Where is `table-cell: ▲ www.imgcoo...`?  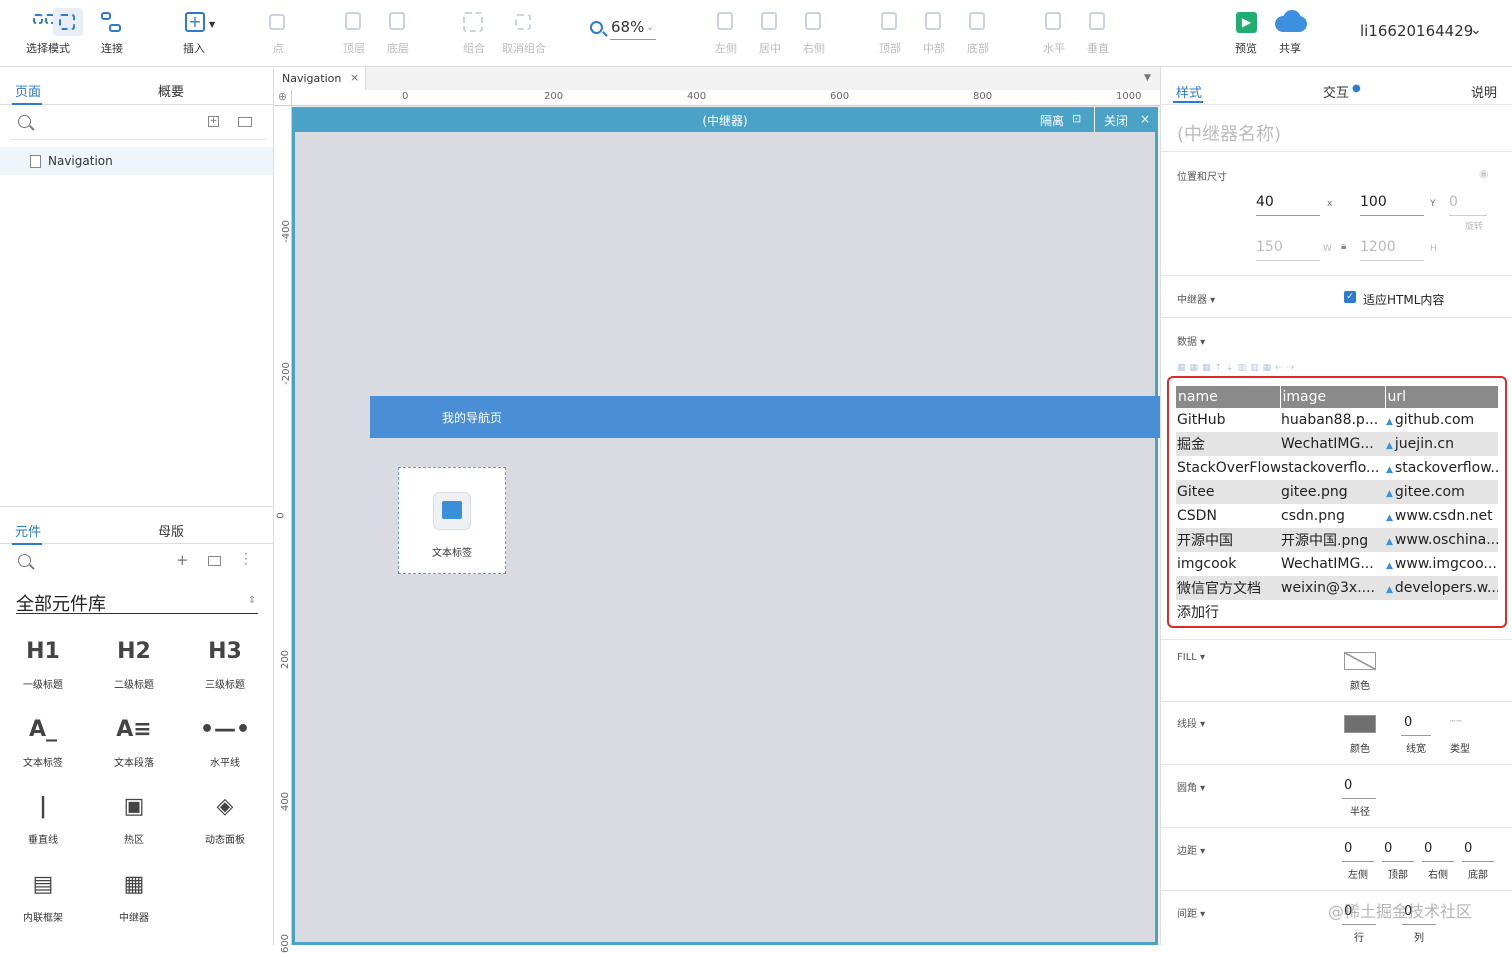
table-cell: ▲ www.imgcoo... is located at coordinates (1441, 564).